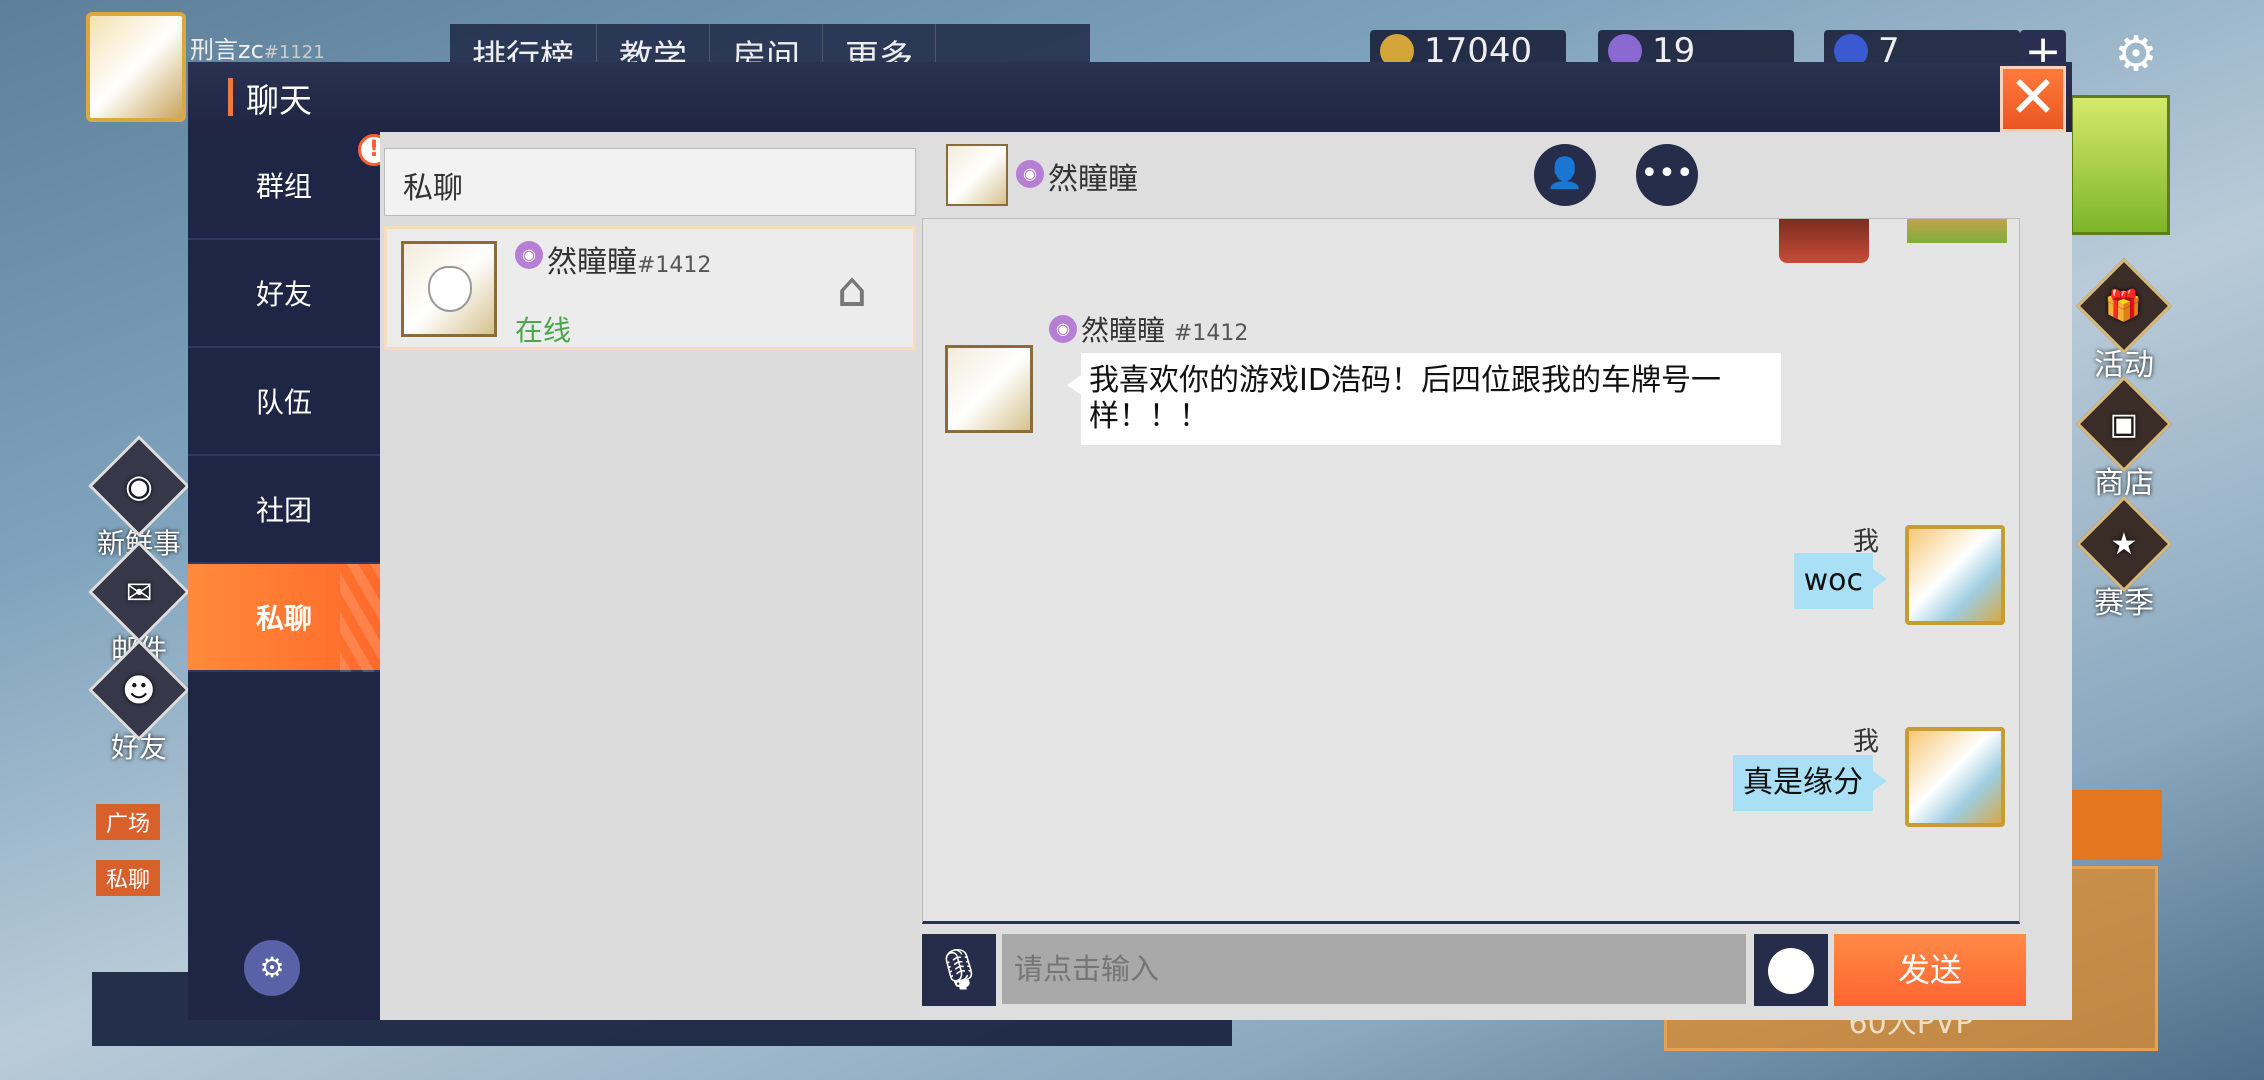 The width and height of the screenshot is (2264, 1080). I want to click on online-status: 在线, so click(543, 330).